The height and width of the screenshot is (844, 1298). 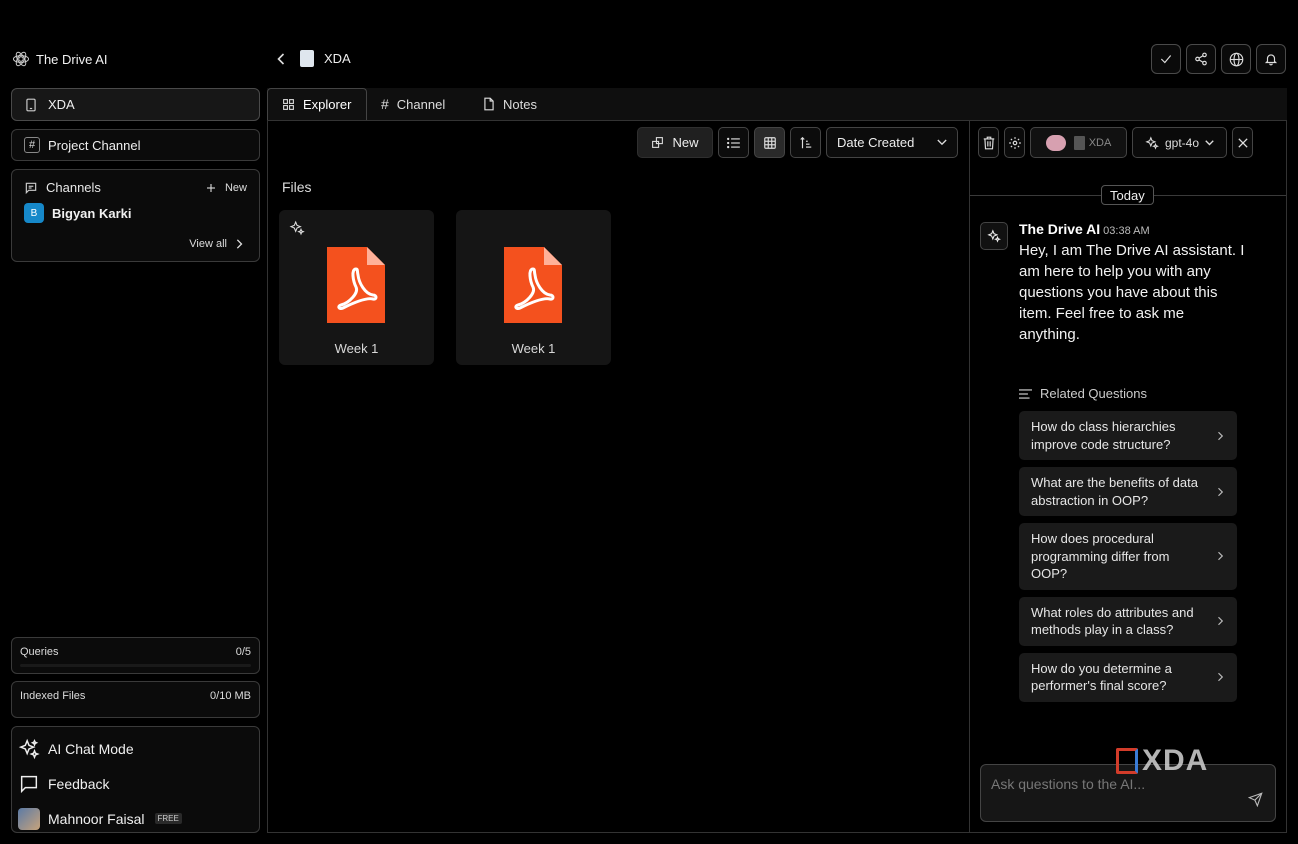 I want to click on feedback-button: Feedback, so click(x=135, y=783).